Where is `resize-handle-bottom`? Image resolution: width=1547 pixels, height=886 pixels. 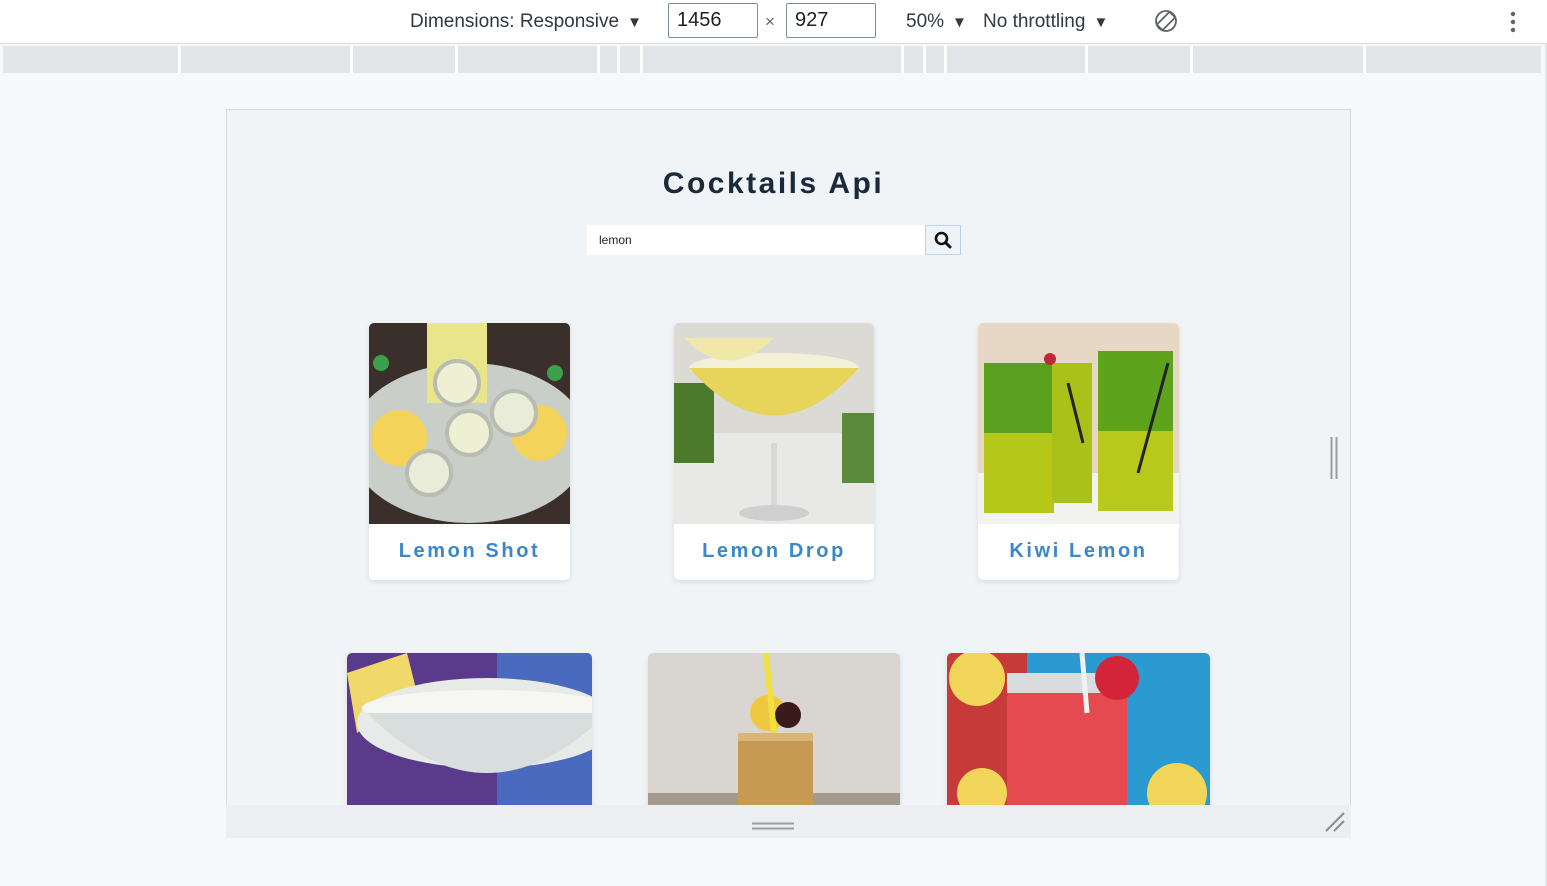 resize-handle-bottom is located at coordinates (773, 824).